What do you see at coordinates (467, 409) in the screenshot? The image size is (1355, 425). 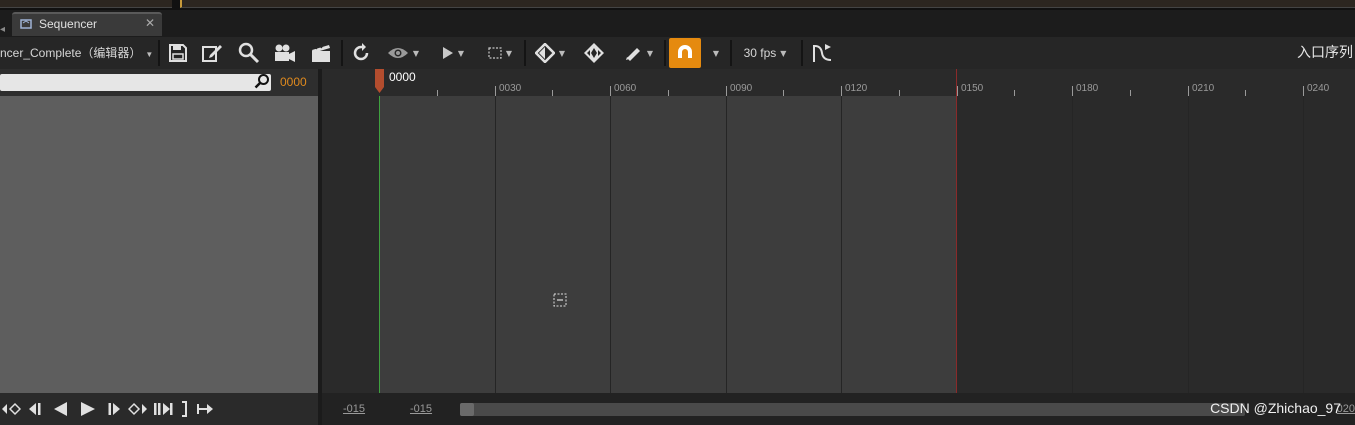 I see `scrollbar-thumb` at bounding box center [467, 409].